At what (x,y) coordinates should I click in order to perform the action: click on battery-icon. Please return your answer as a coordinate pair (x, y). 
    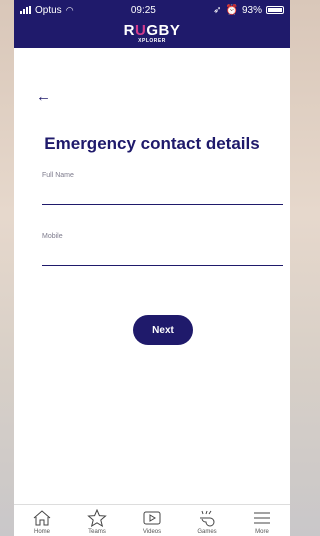
    Looking at the image, I should click on (275, 10).